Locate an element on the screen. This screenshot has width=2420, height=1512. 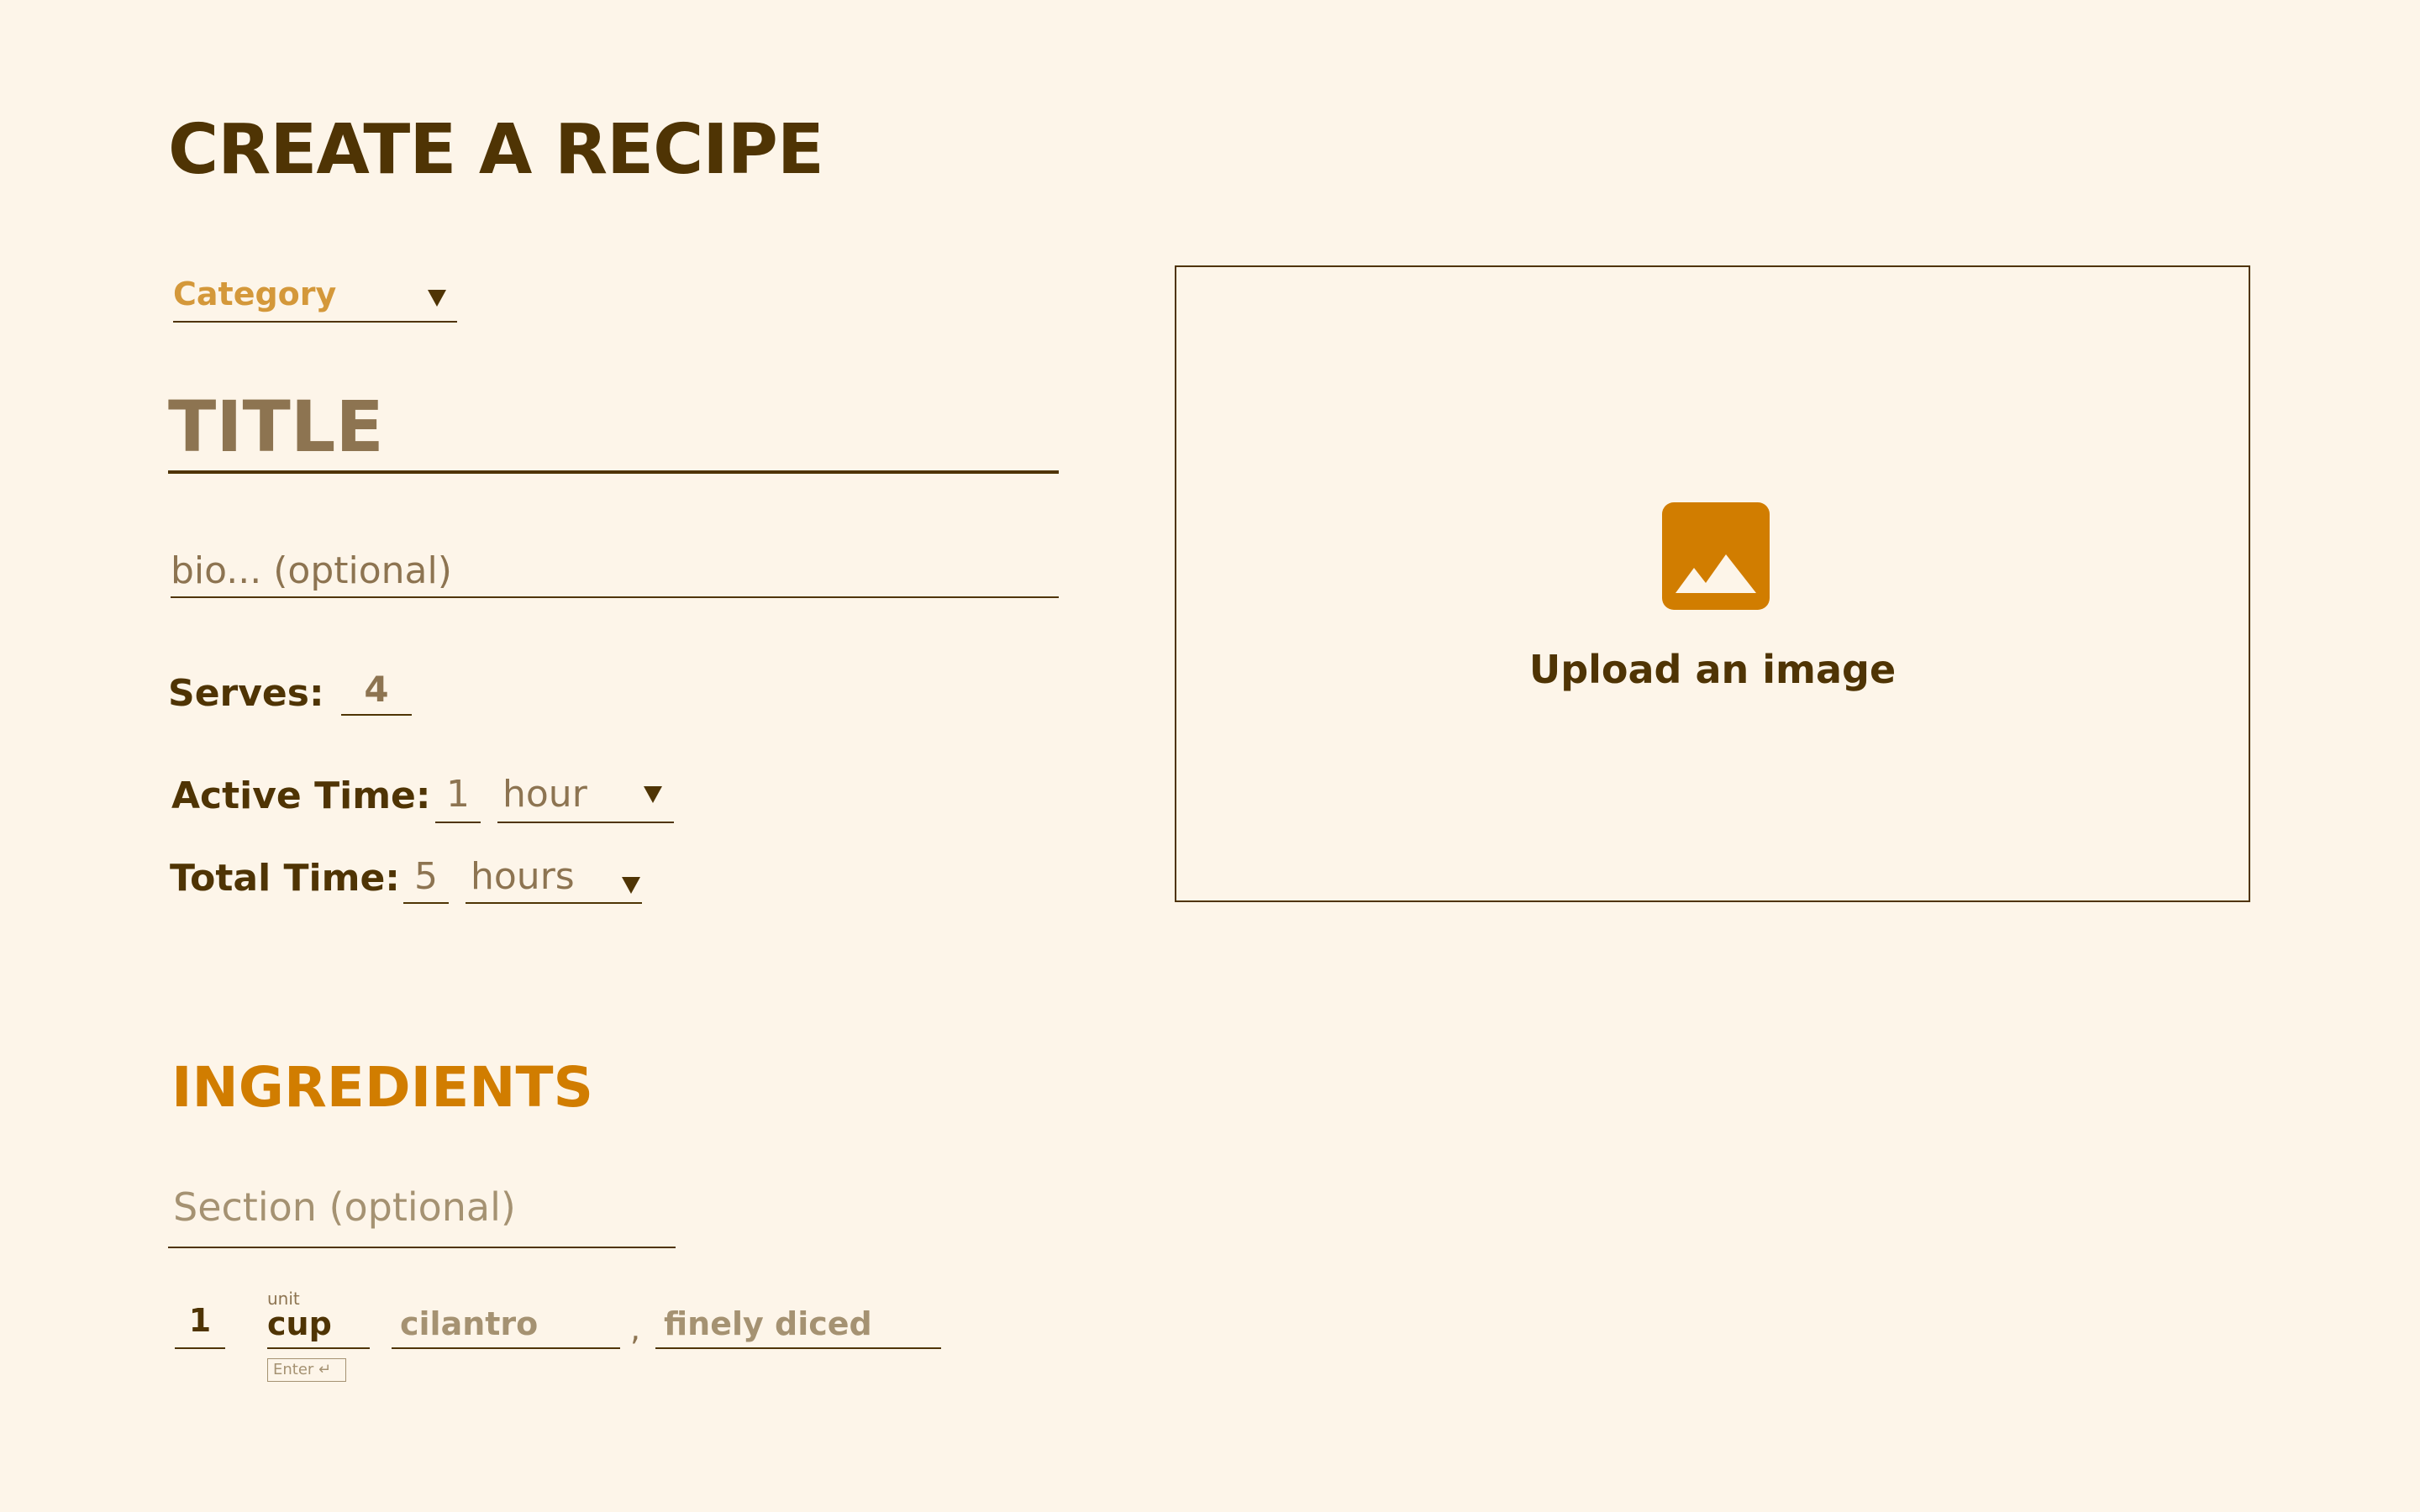
title-input: TITLE is located at coordinates (613, 431).